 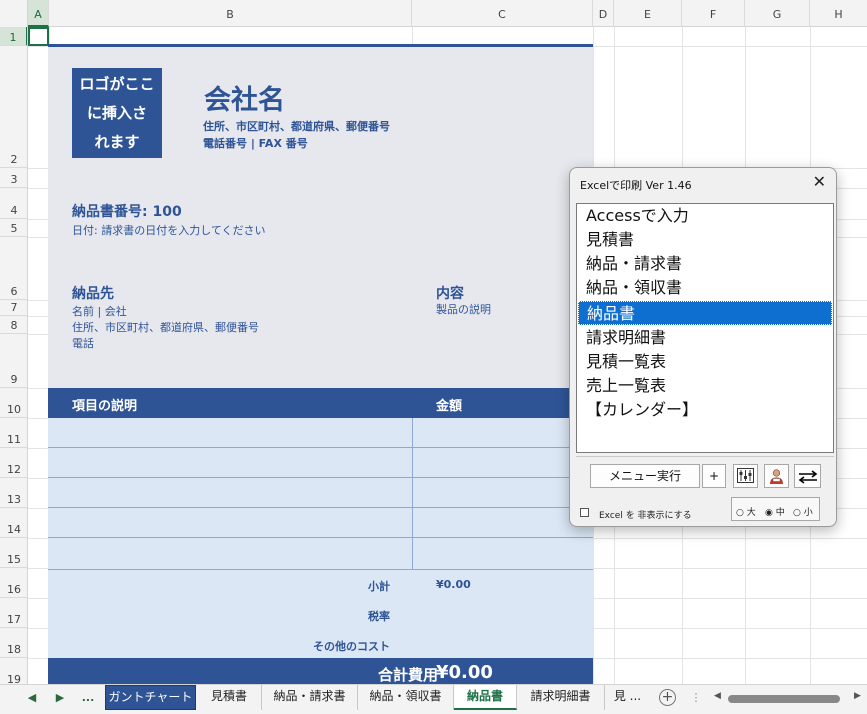 I want to click on radio-large: ○ 大, so click(x=746, y=511).